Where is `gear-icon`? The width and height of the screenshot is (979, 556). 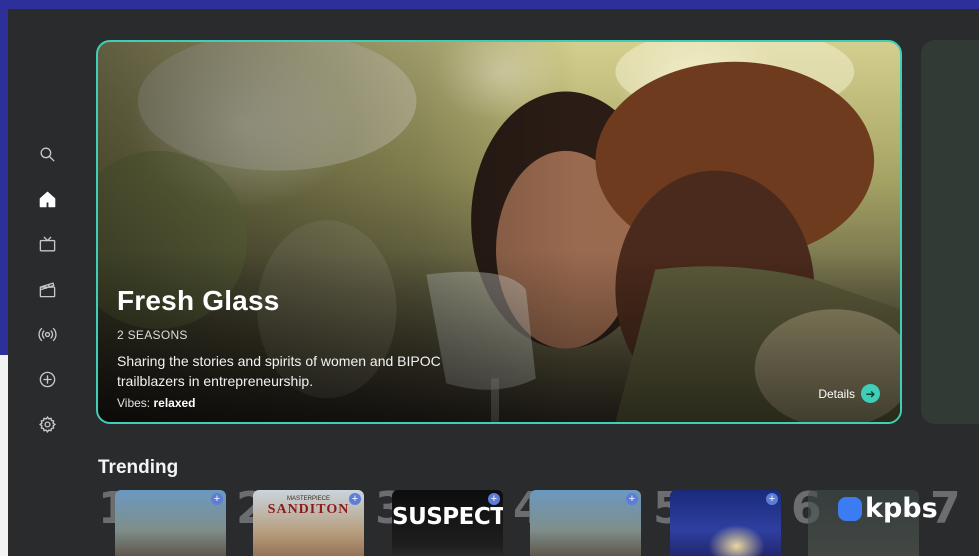 gear-icon is located at coordinates (47, 424).